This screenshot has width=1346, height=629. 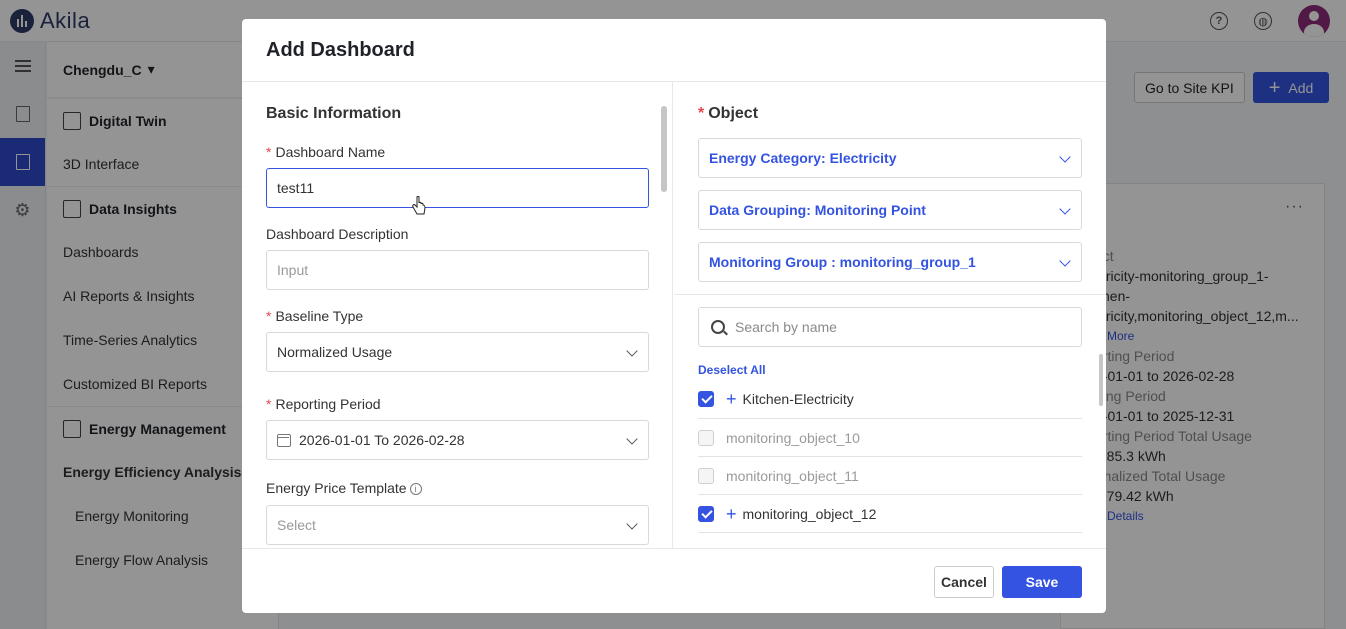 What do you see at coordinates (323, 404) in the screenshot?
I see `reporting-period-label: * Reporting Period` at bounding box center [323, 404].